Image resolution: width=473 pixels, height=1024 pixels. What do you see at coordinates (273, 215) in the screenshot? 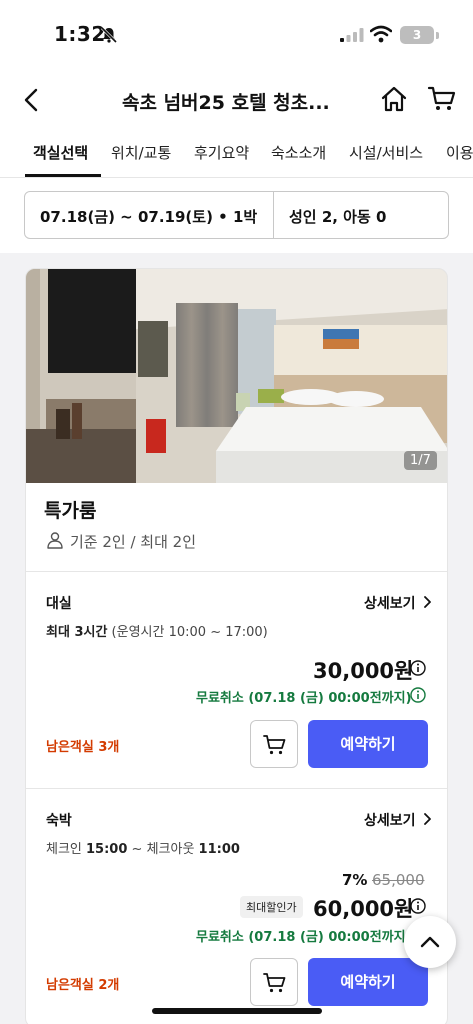
I see `search-divider` at bounding box center [273, 215].